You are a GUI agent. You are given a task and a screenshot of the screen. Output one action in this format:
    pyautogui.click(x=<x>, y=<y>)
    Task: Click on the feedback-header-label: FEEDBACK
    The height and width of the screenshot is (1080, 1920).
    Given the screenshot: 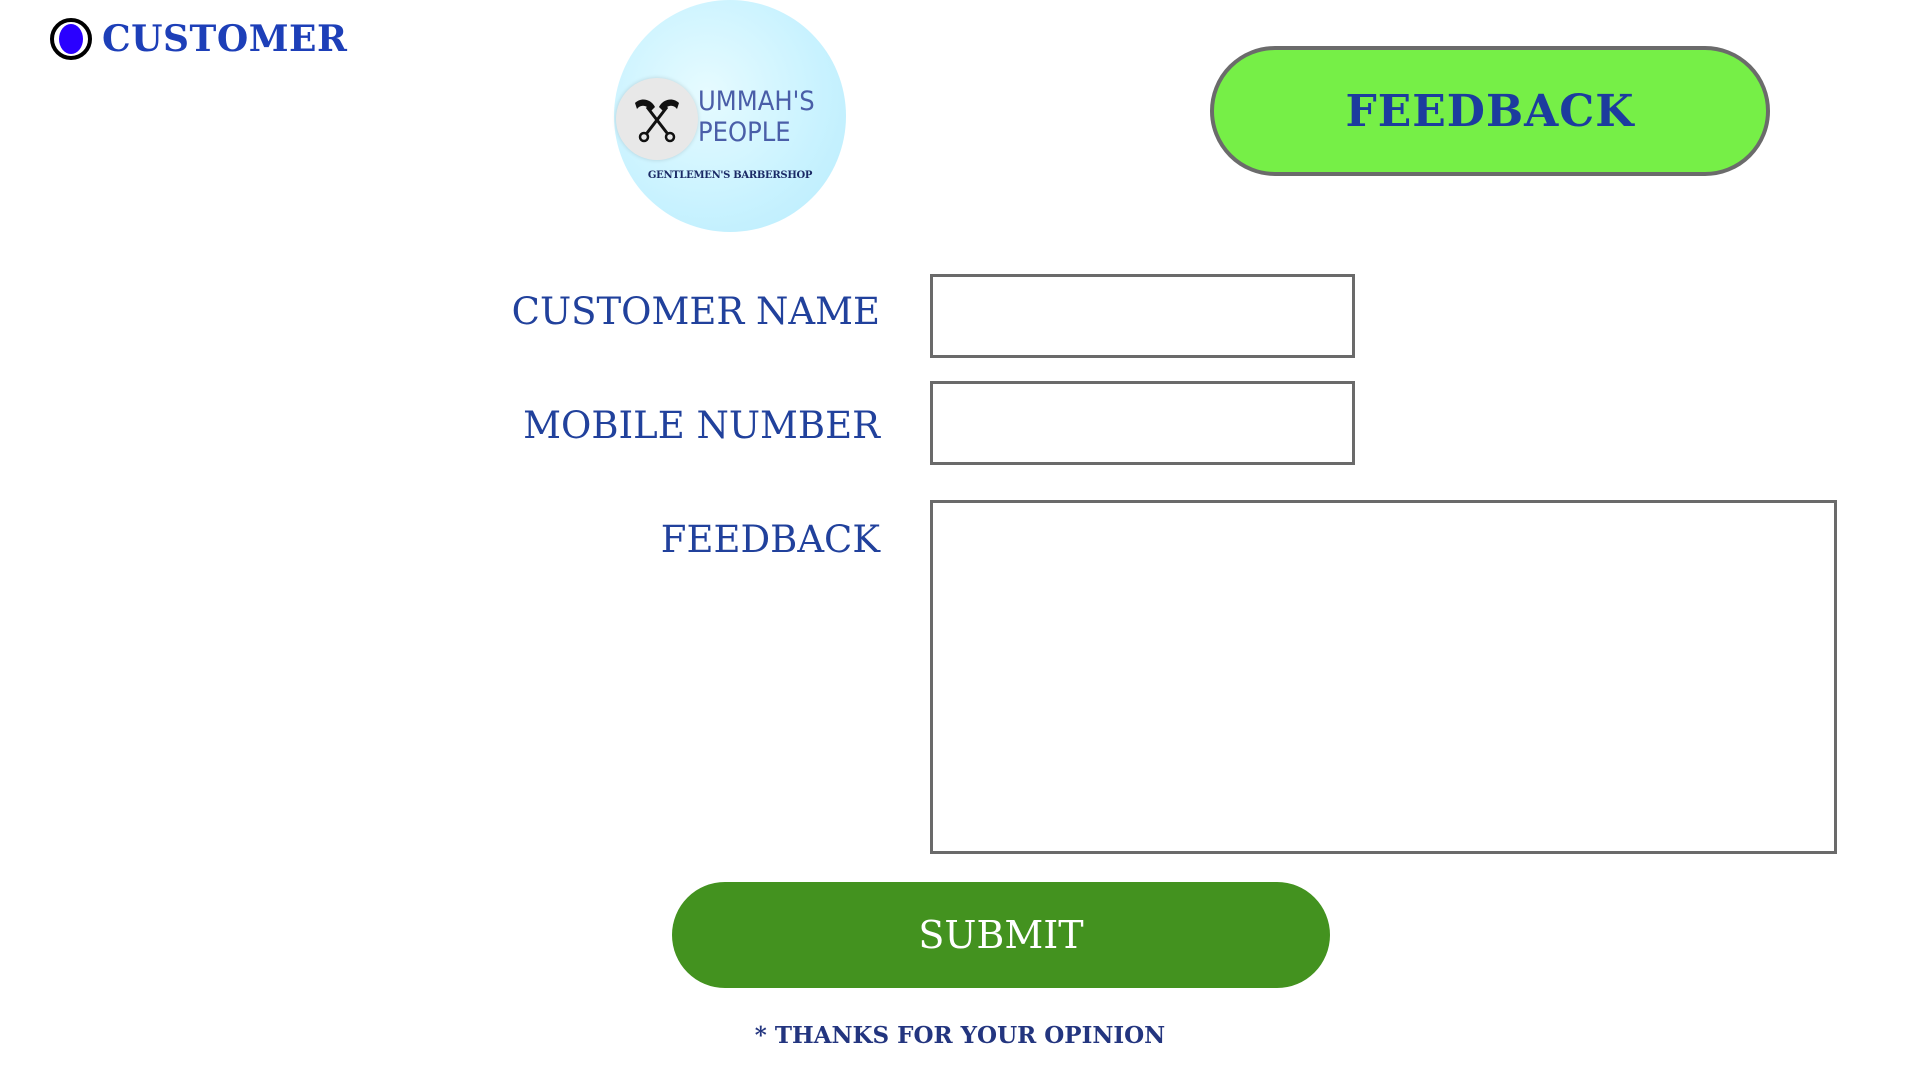 What is the action you would take?
    pyautogui.click(x=1490, y=111)
    